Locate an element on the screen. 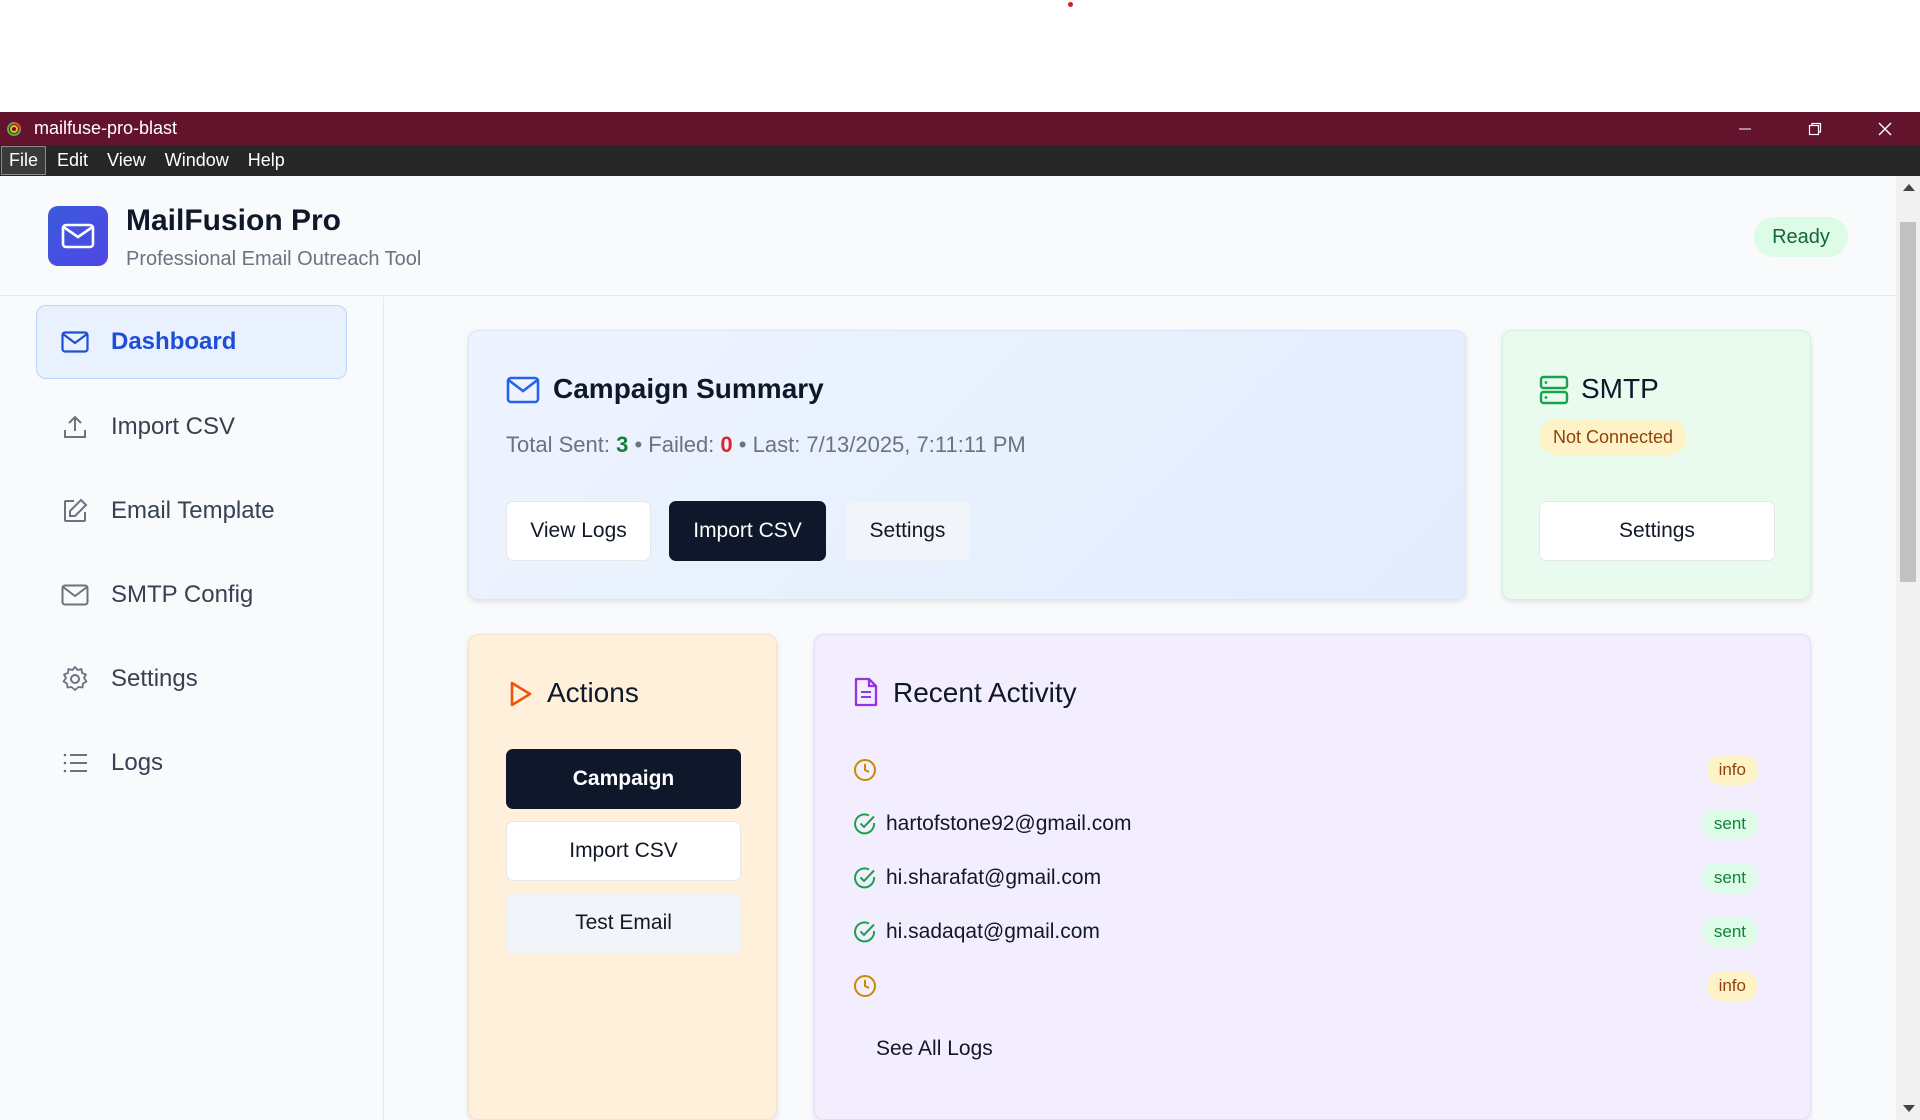 Image resolution: width=1920 pixels, height=1120 pixels. actions-card: Actions Campaign Import CSV Test Email is located at coordinates (622, 877).